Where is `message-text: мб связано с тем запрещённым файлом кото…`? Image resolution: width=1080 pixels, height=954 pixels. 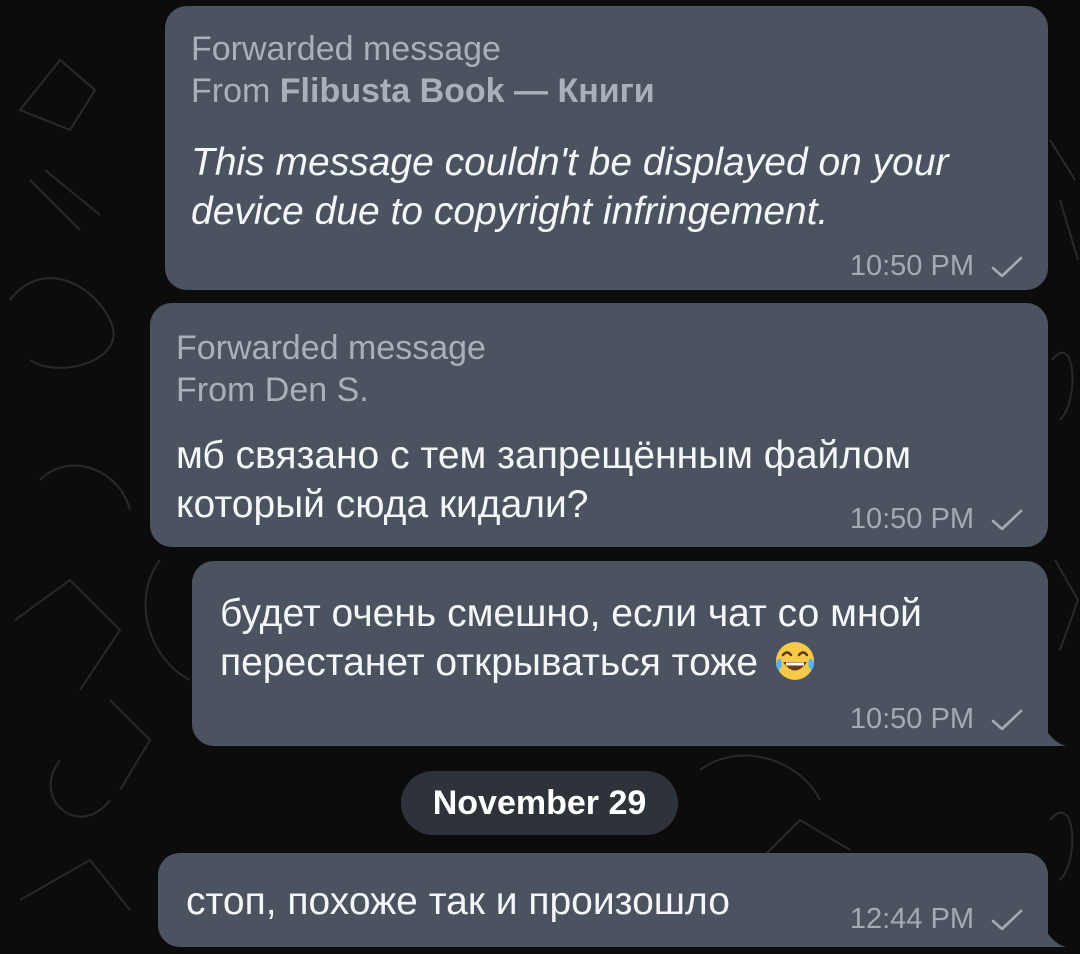
message-text: мб связано с тем запрещённым файлом кото… is located at coordinates (543, 480).